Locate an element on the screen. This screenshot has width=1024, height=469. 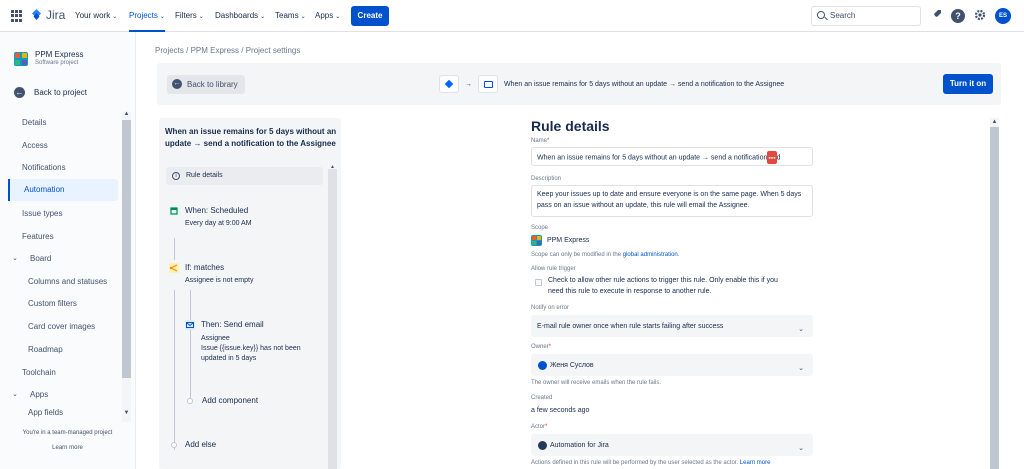
team-managed-text: You're in a team-managed project is located at coordinates (67, 433).